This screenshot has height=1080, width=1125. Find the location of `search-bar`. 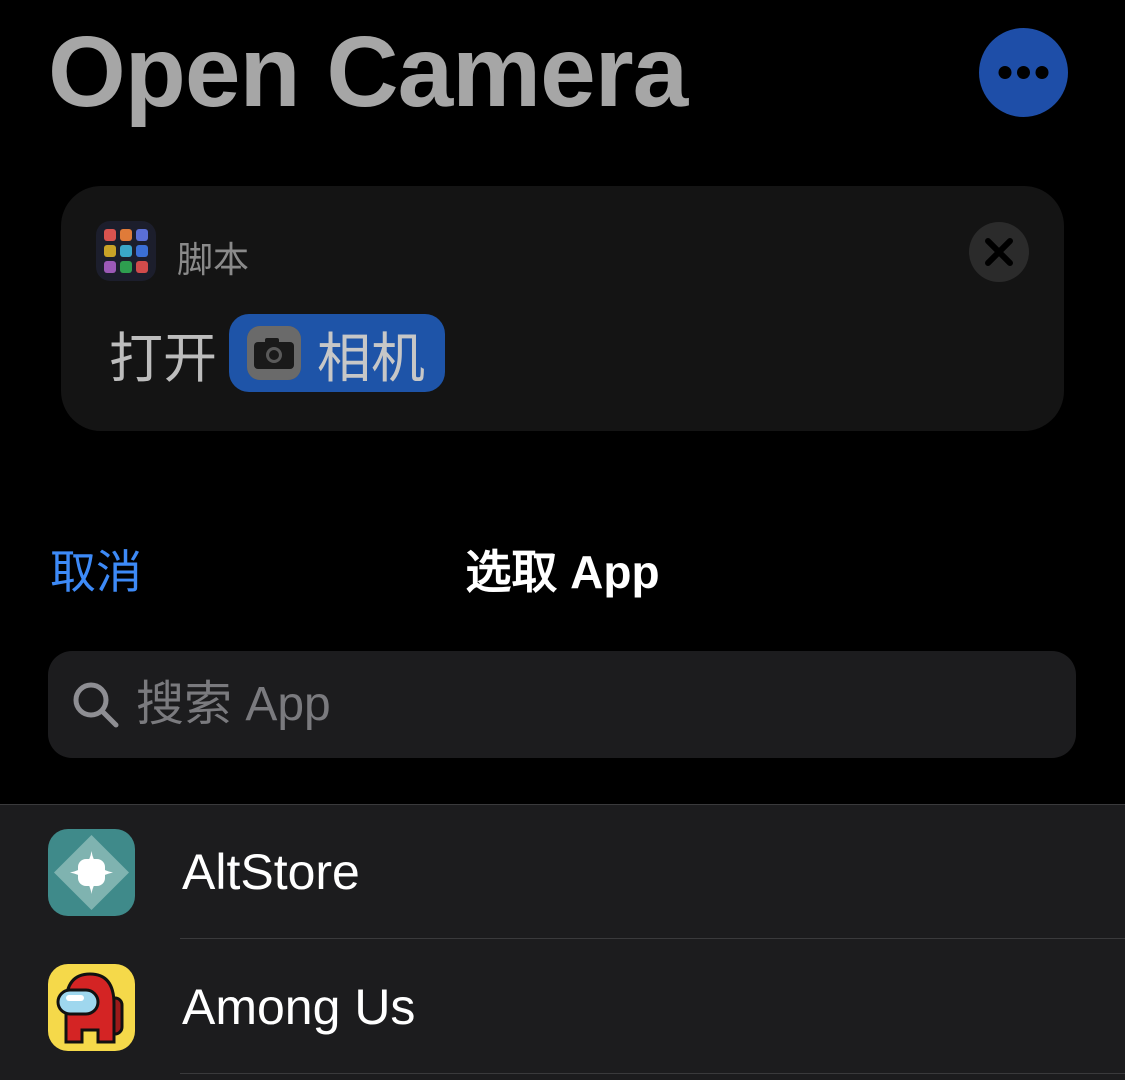

search-bar is located at coordinates (562, 704).